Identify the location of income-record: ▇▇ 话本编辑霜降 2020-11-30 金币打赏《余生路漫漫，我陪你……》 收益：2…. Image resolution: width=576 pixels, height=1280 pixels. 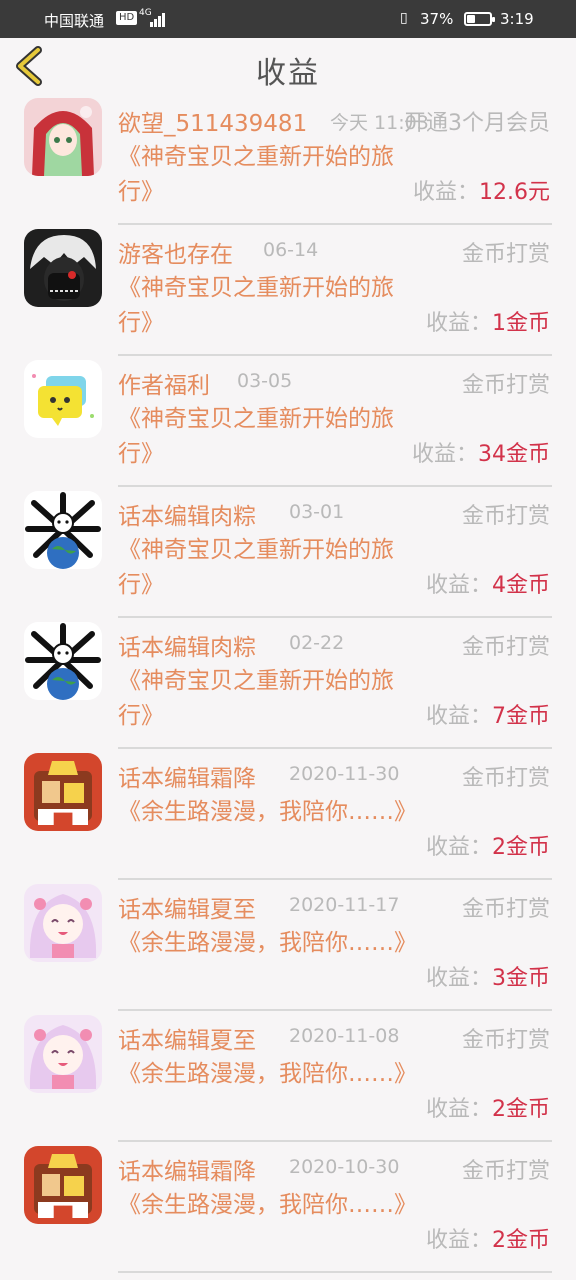
(288, 814).